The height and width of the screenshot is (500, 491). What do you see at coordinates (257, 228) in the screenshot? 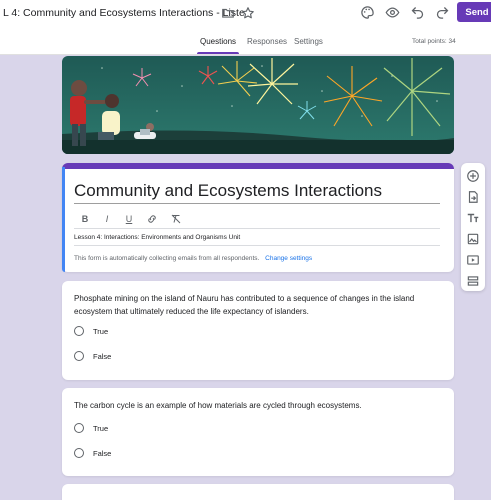
I see `format-underline` at bounding box center [257, 228].